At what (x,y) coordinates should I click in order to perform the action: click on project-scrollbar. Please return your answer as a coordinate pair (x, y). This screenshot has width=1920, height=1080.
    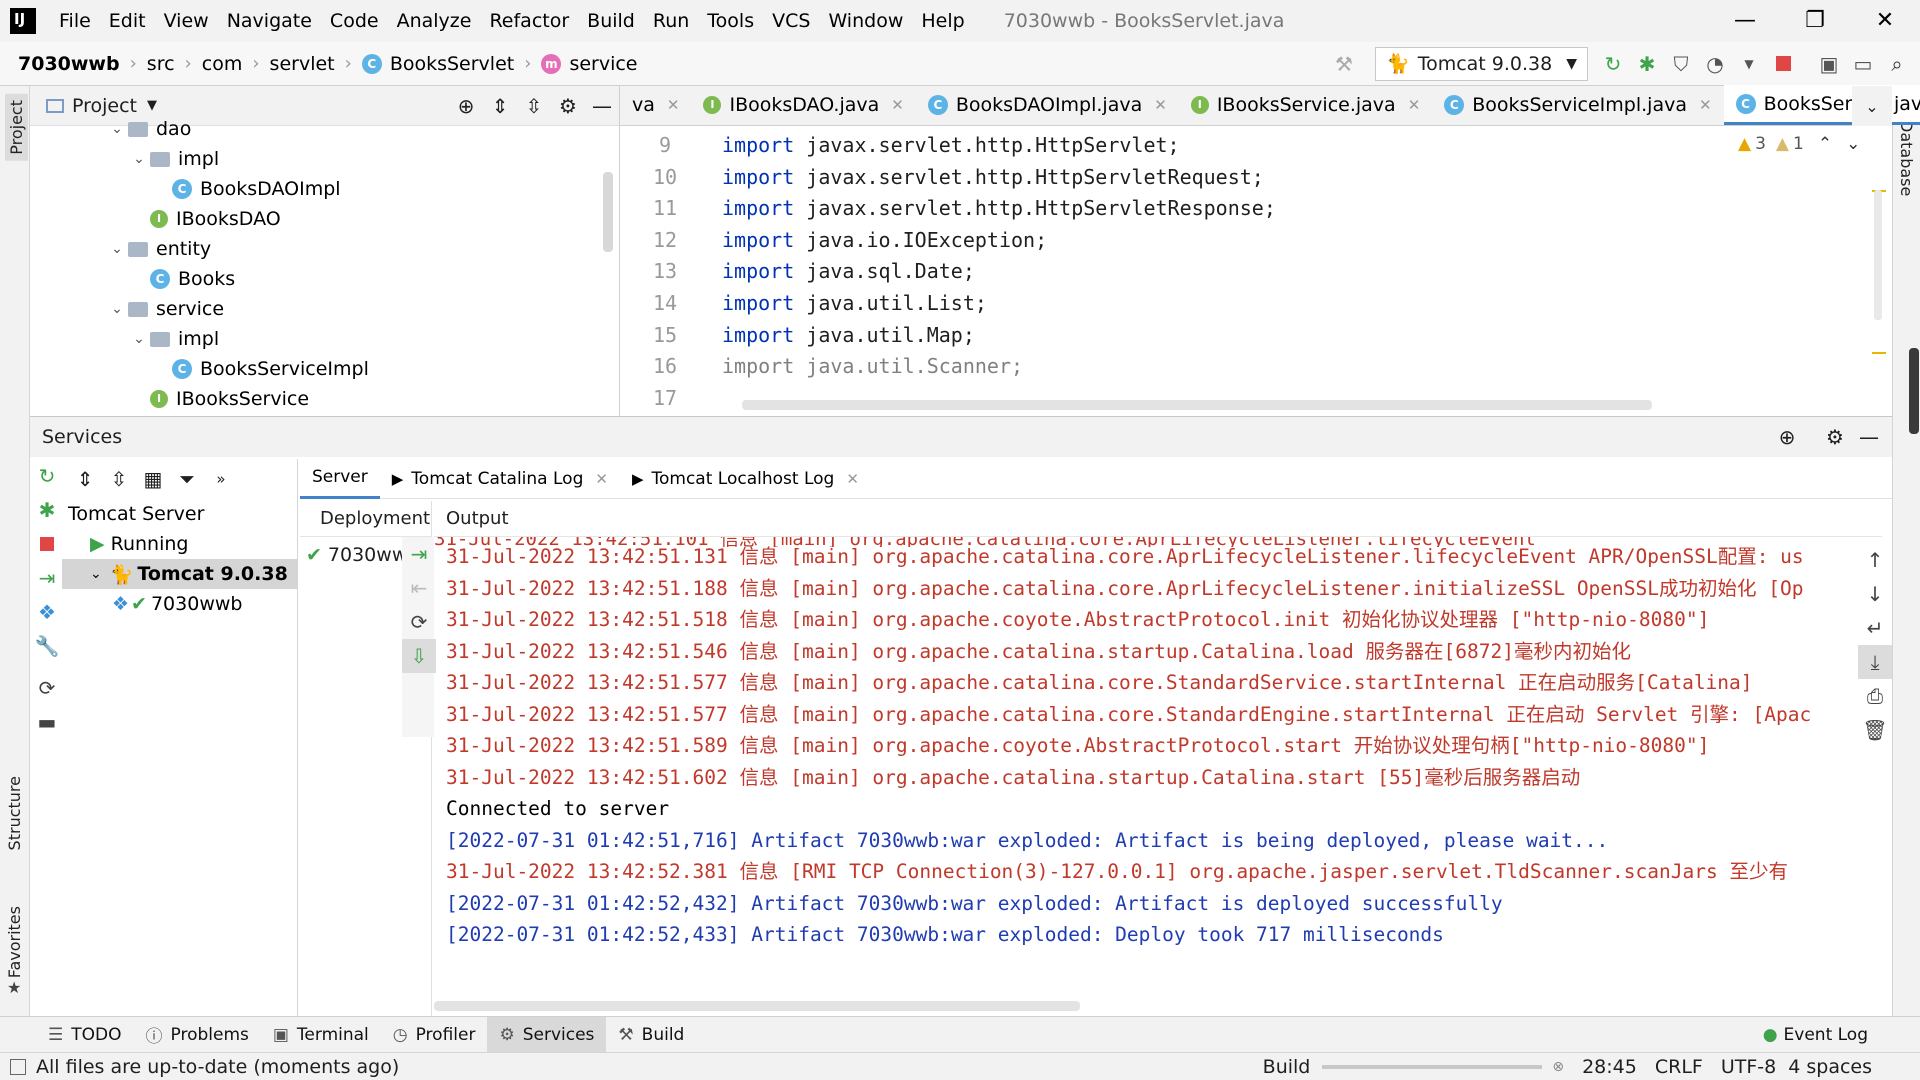
    Looking at the image, I should click on (608, 212).